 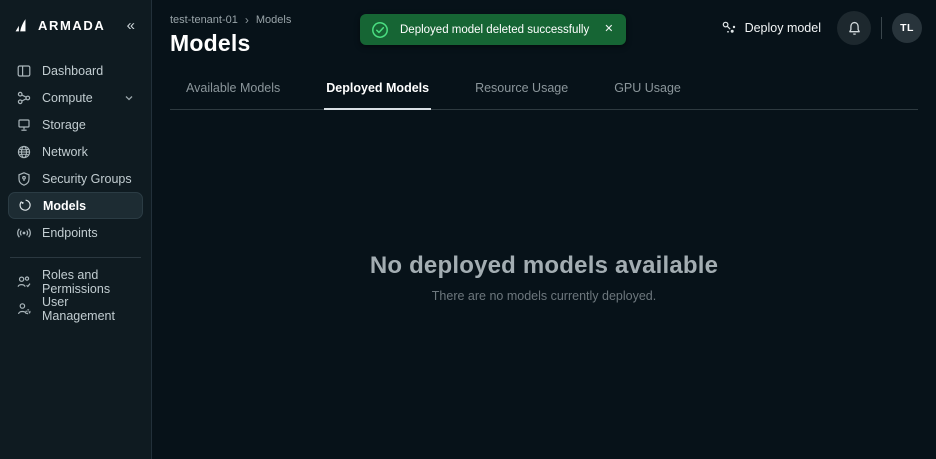 What do you see at coordinates (75, 257) in the screenshot?
I see `sidebar-divider` at bounding box center [75, 257].